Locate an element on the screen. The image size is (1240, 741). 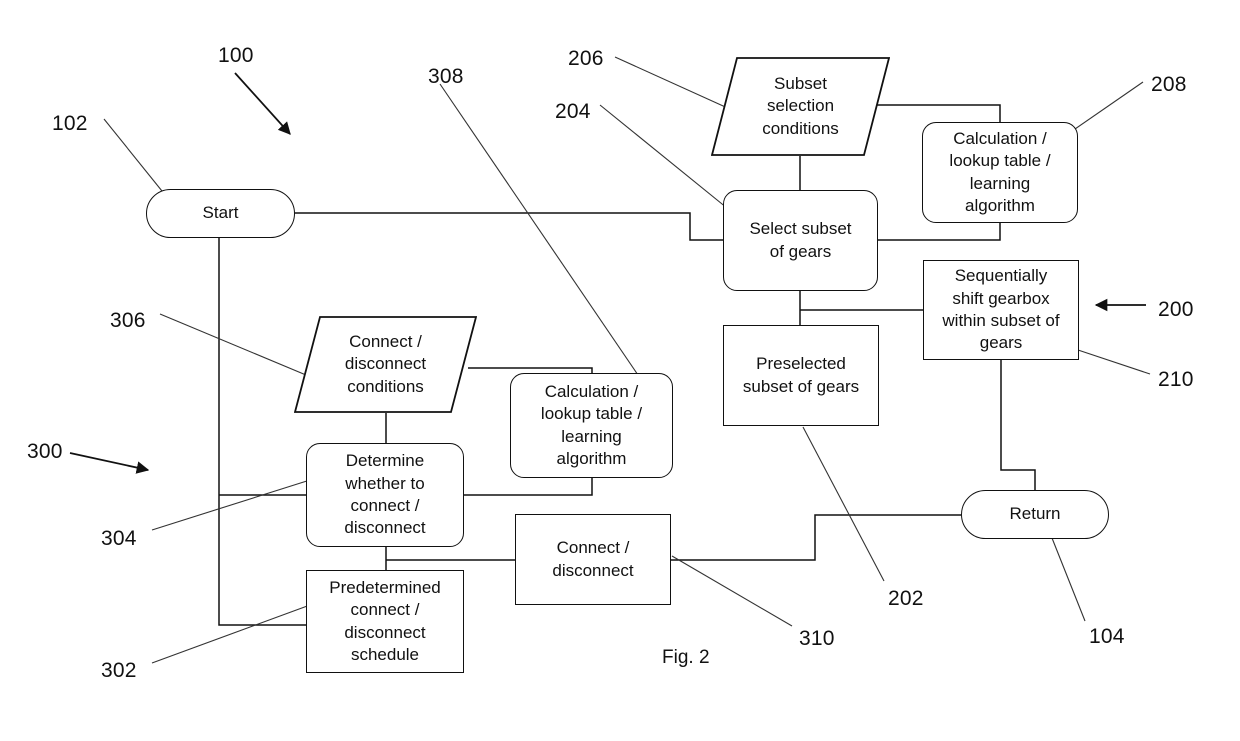
start-terminal-label: Start is located at coordinates (220, 213).